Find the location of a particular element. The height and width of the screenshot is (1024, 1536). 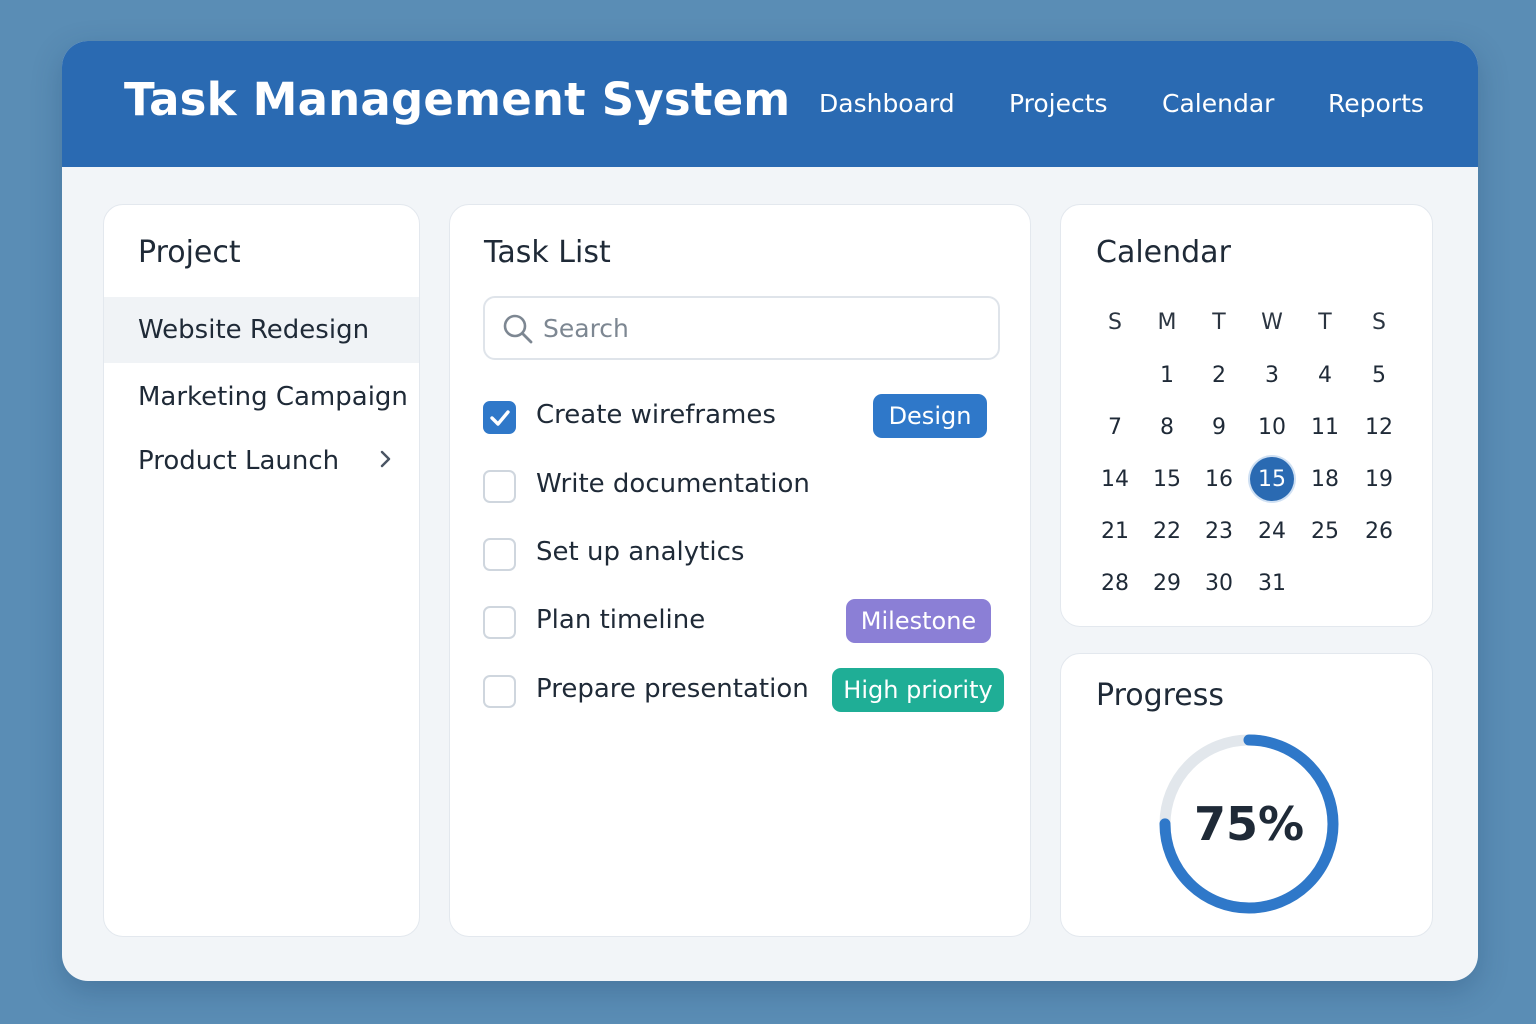

calendar-day-selected: 15 is located at coordinates (1272, 479).